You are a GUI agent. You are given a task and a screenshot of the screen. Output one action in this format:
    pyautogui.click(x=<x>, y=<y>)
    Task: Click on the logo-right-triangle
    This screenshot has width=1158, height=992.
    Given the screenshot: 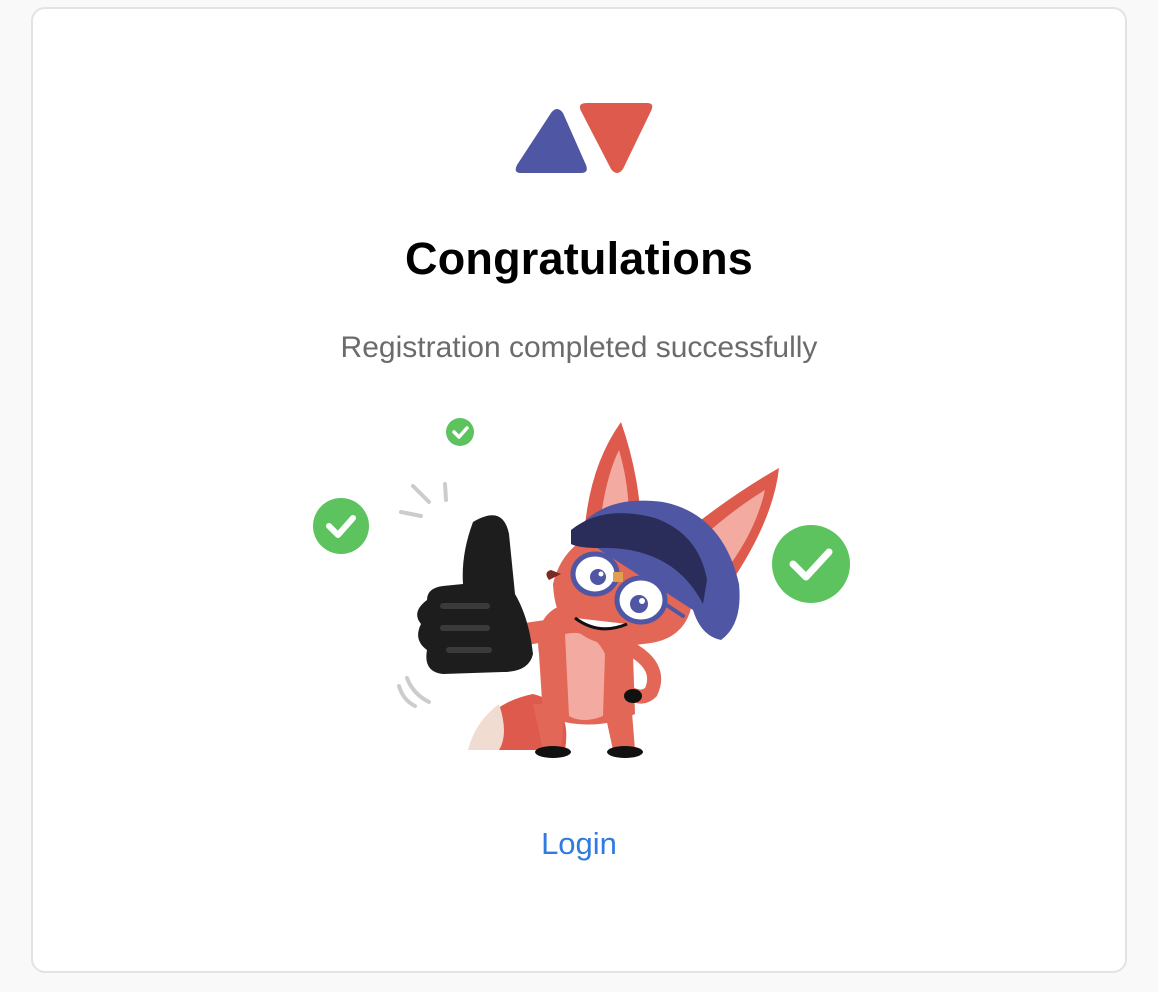 What is the action you would take?
    pyautogui.click(x=616, y=138)
    